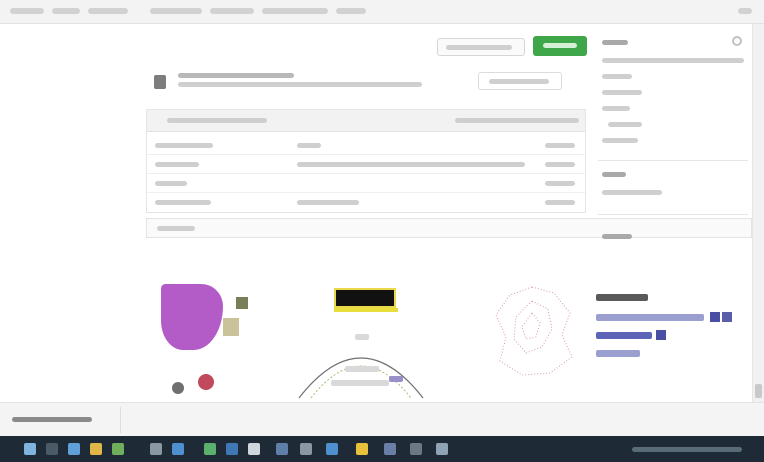  Describe the element at coordinates (382, 449) in the screenshot. I see `taskbar` at that location.